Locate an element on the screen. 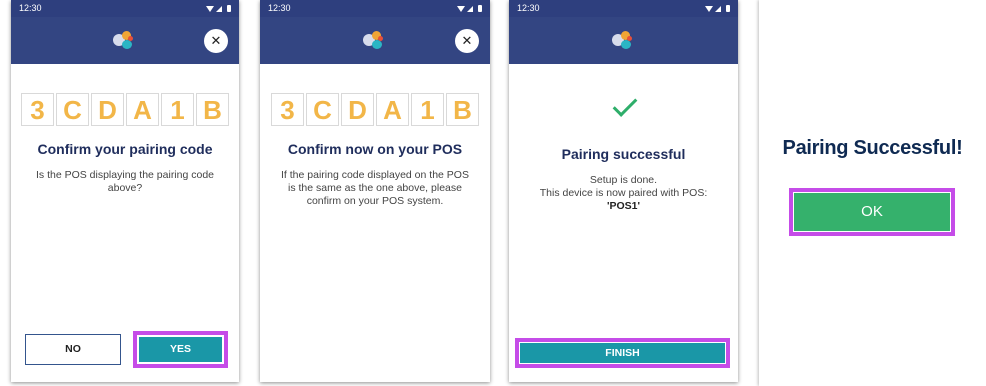  setup-done-text: Setup is done. is located at coordinates (623, 180).